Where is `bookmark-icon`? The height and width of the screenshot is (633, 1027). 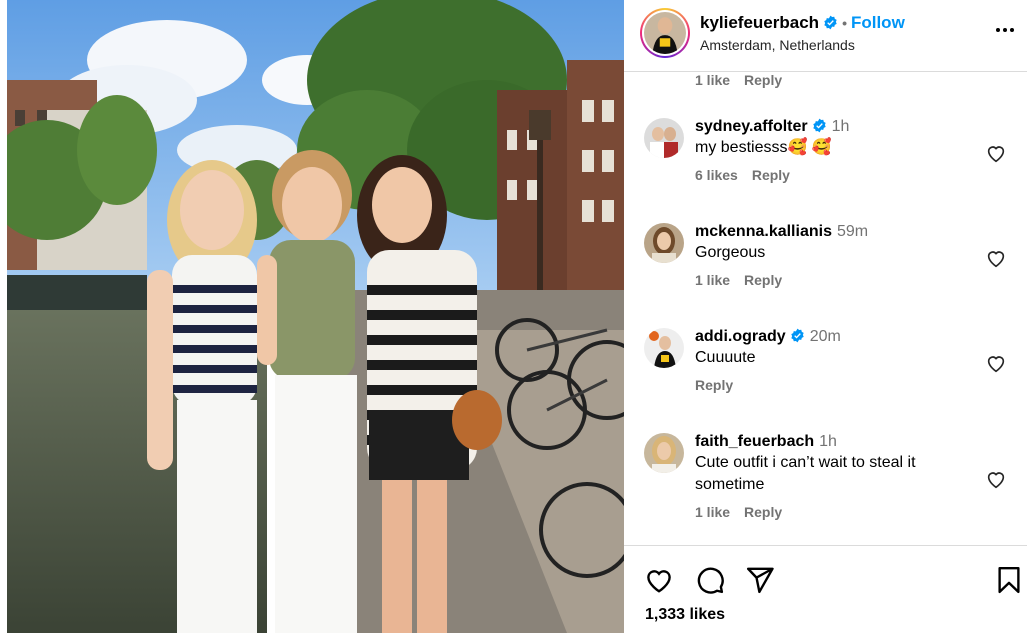 bookmark-icon is located at coordinates (1009, 580).